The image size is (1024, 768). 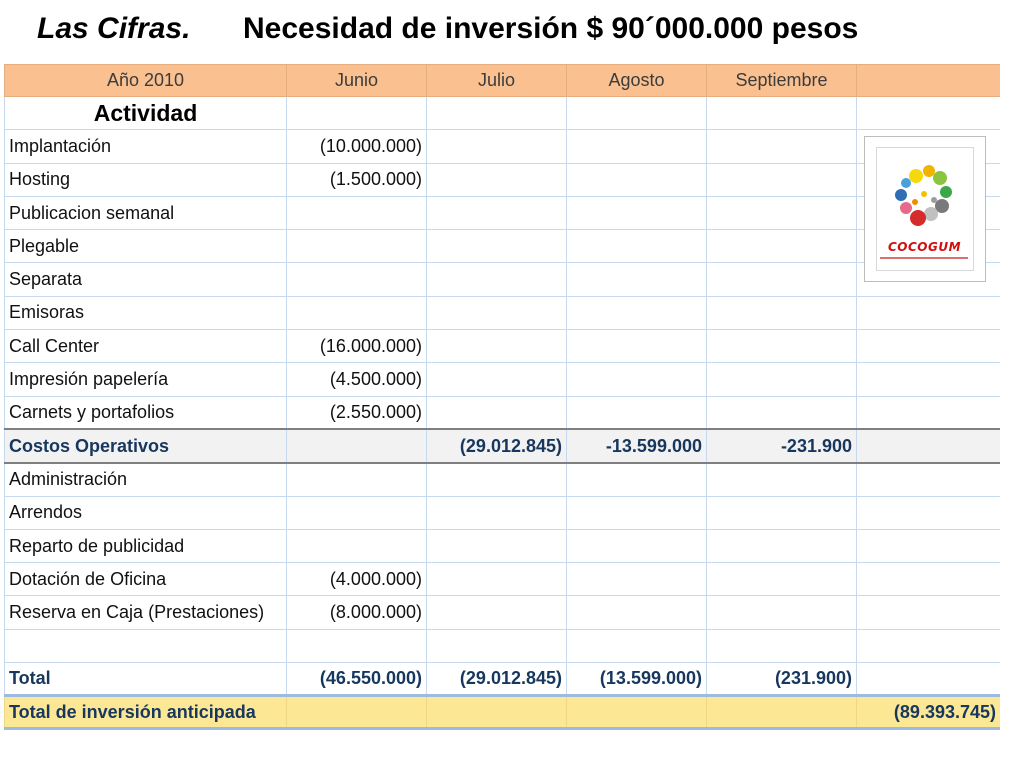 I want to click on column-header: Julio, so click(x=496, y=80).